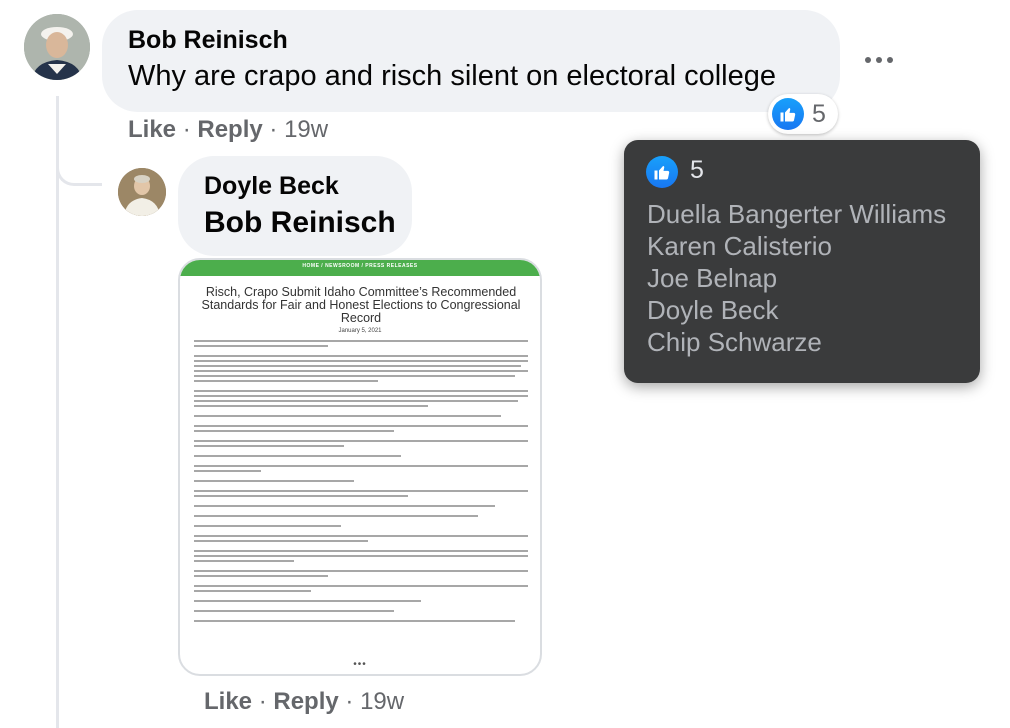  I want to click on reactor-name: Doyle Beck, so click(713, 310).